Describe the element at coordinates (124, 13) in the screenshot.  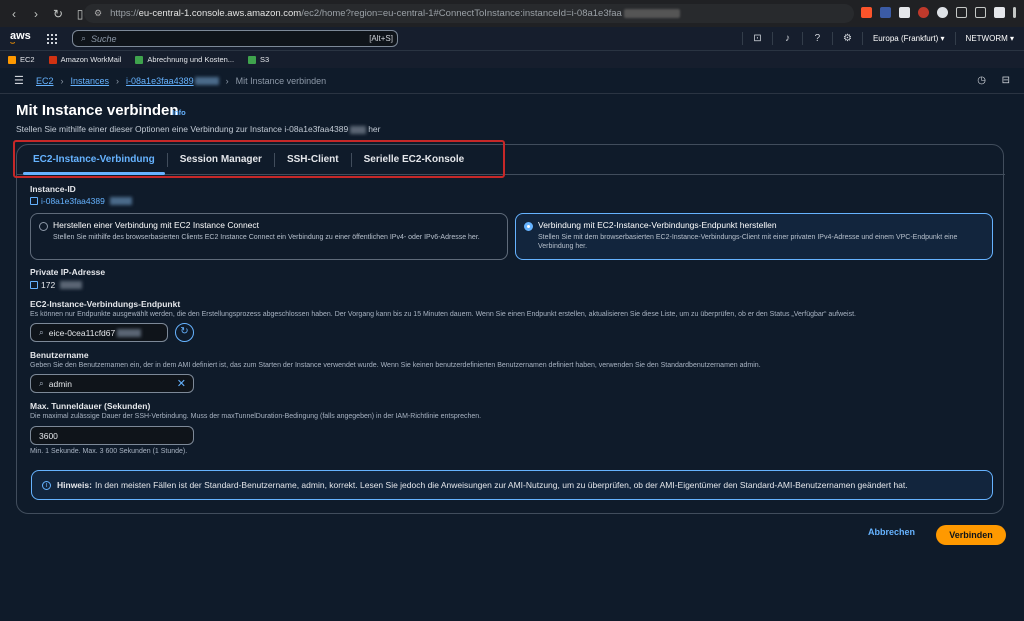
I see `url-scheme: https://` at that location.